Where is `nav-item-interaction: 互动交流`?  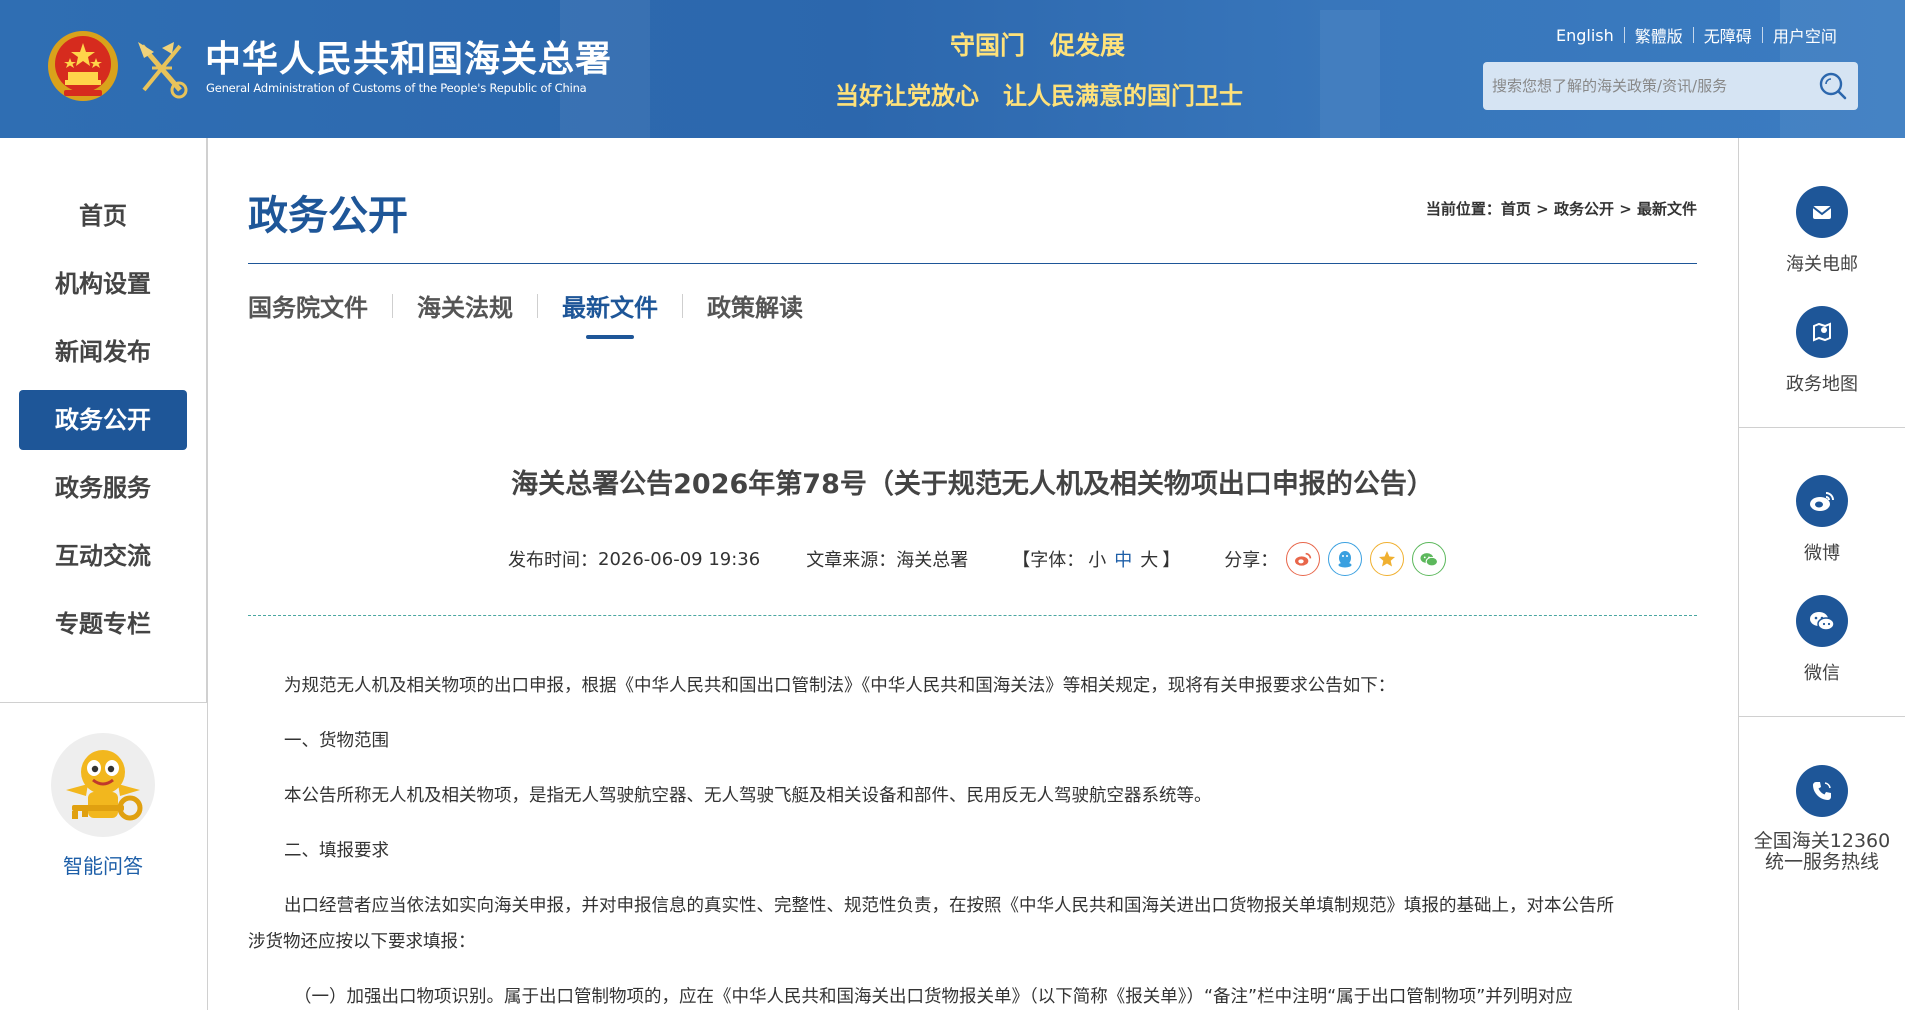 nav-item-interaction: 互动交流 is located at coordinates (103, 556).